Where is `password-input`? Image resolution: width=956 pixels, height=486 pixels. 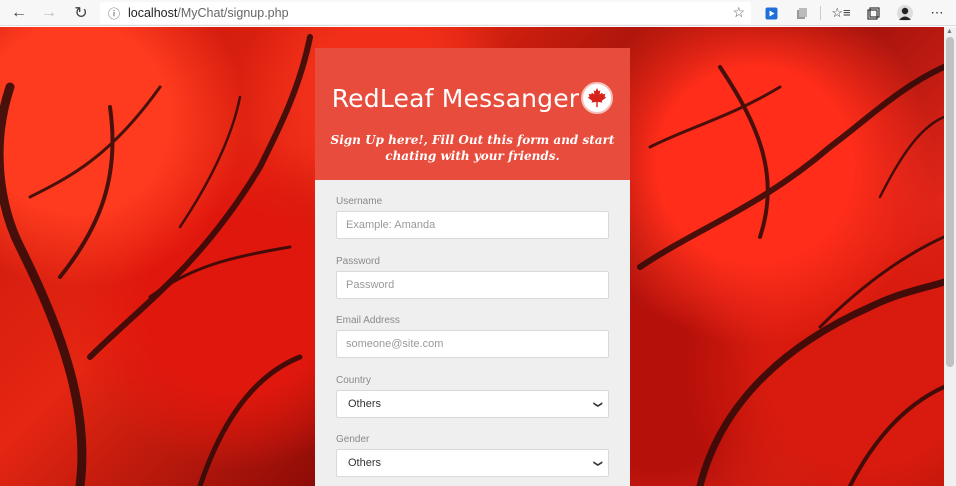
password-input is located at coordinates (472, 285).